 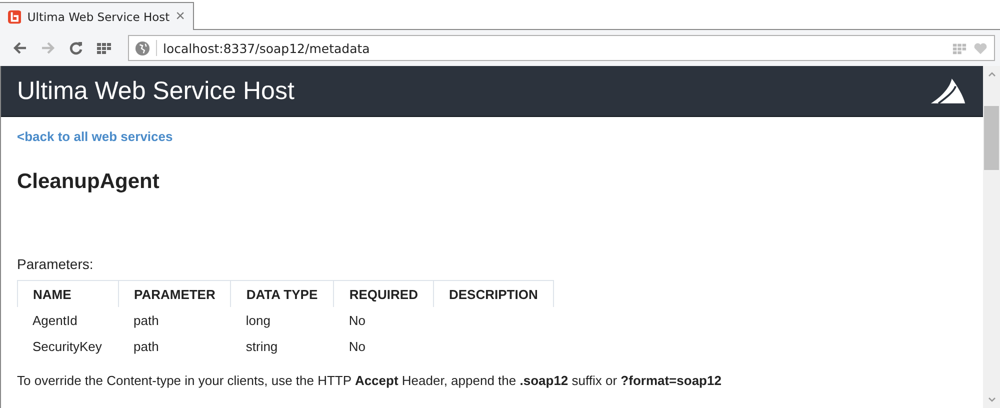 I want to click on site-title: Ultima Web Service Host, so click(x=155, y=91).